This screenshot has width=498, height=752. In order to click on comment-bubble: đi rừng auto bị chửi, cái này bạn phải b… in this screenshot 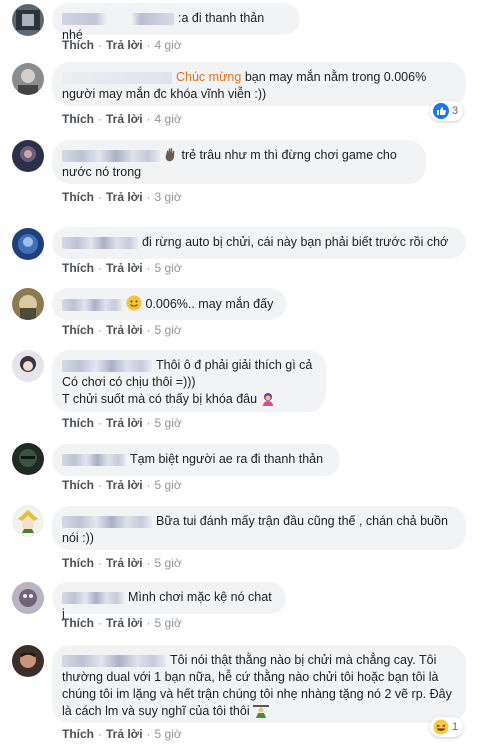, I will do `click(259, 243)`.